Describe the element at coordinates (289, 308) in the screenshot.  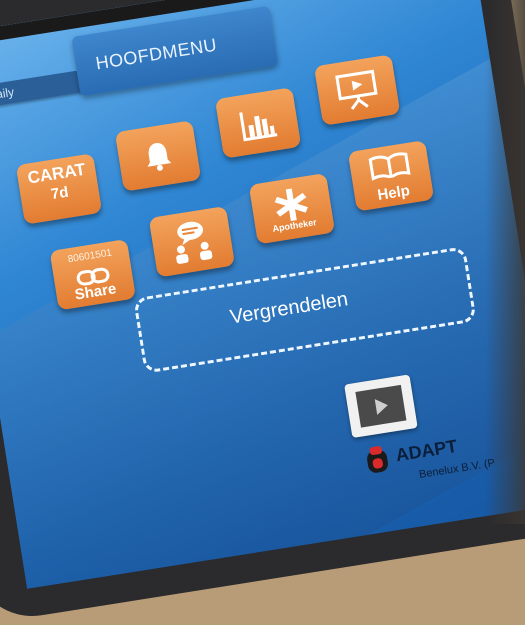
I see `lock-label: Vergrendelen` at that location.